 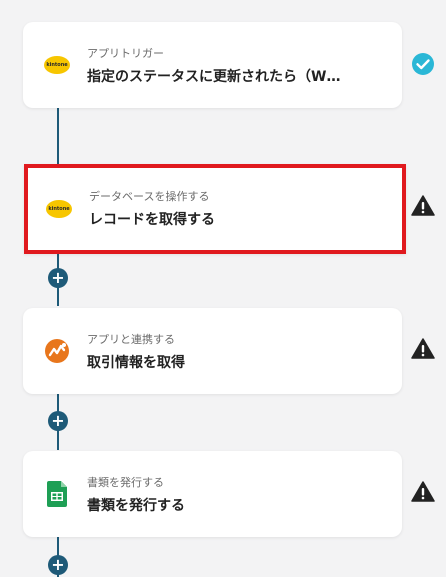 I want to click on step-kicker: アプリと連携する, so click(x=131, y=339).